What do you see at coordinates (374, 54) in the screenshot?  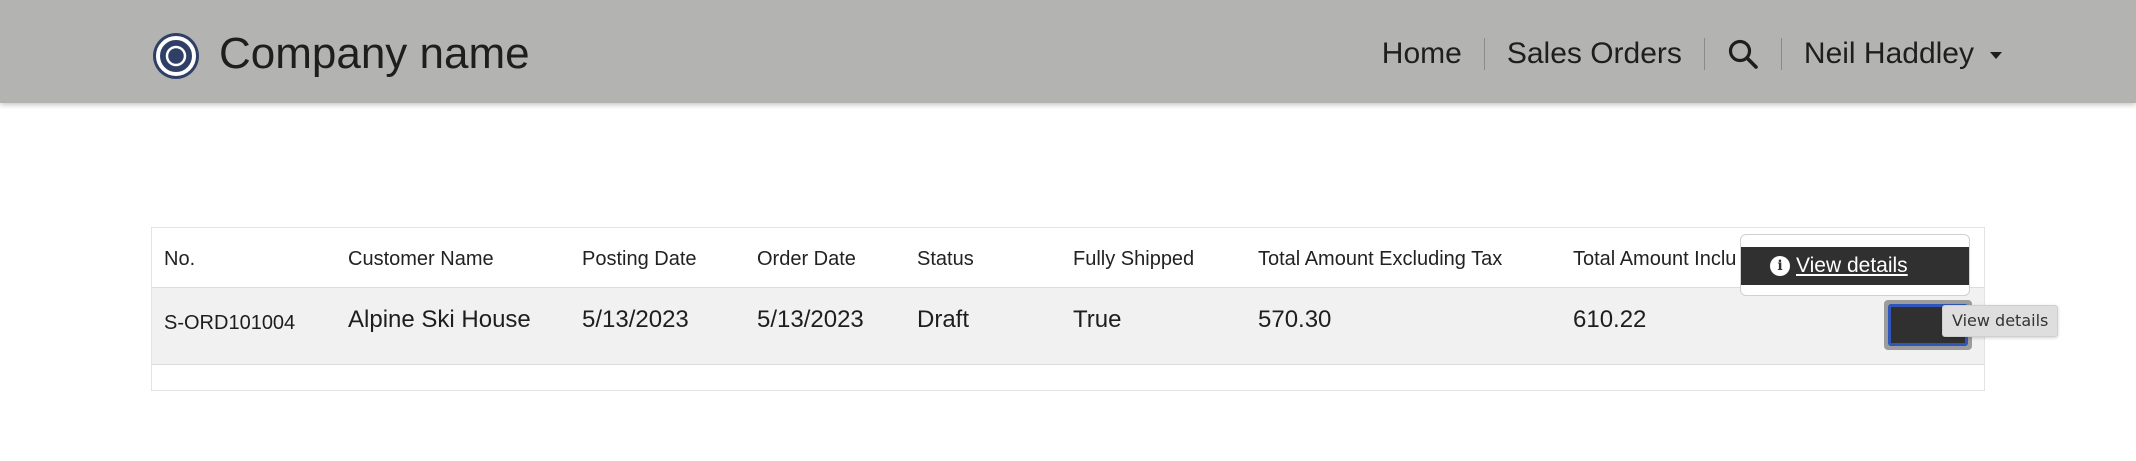 I see `company-name: Company name` at bounding box center [374, 54].